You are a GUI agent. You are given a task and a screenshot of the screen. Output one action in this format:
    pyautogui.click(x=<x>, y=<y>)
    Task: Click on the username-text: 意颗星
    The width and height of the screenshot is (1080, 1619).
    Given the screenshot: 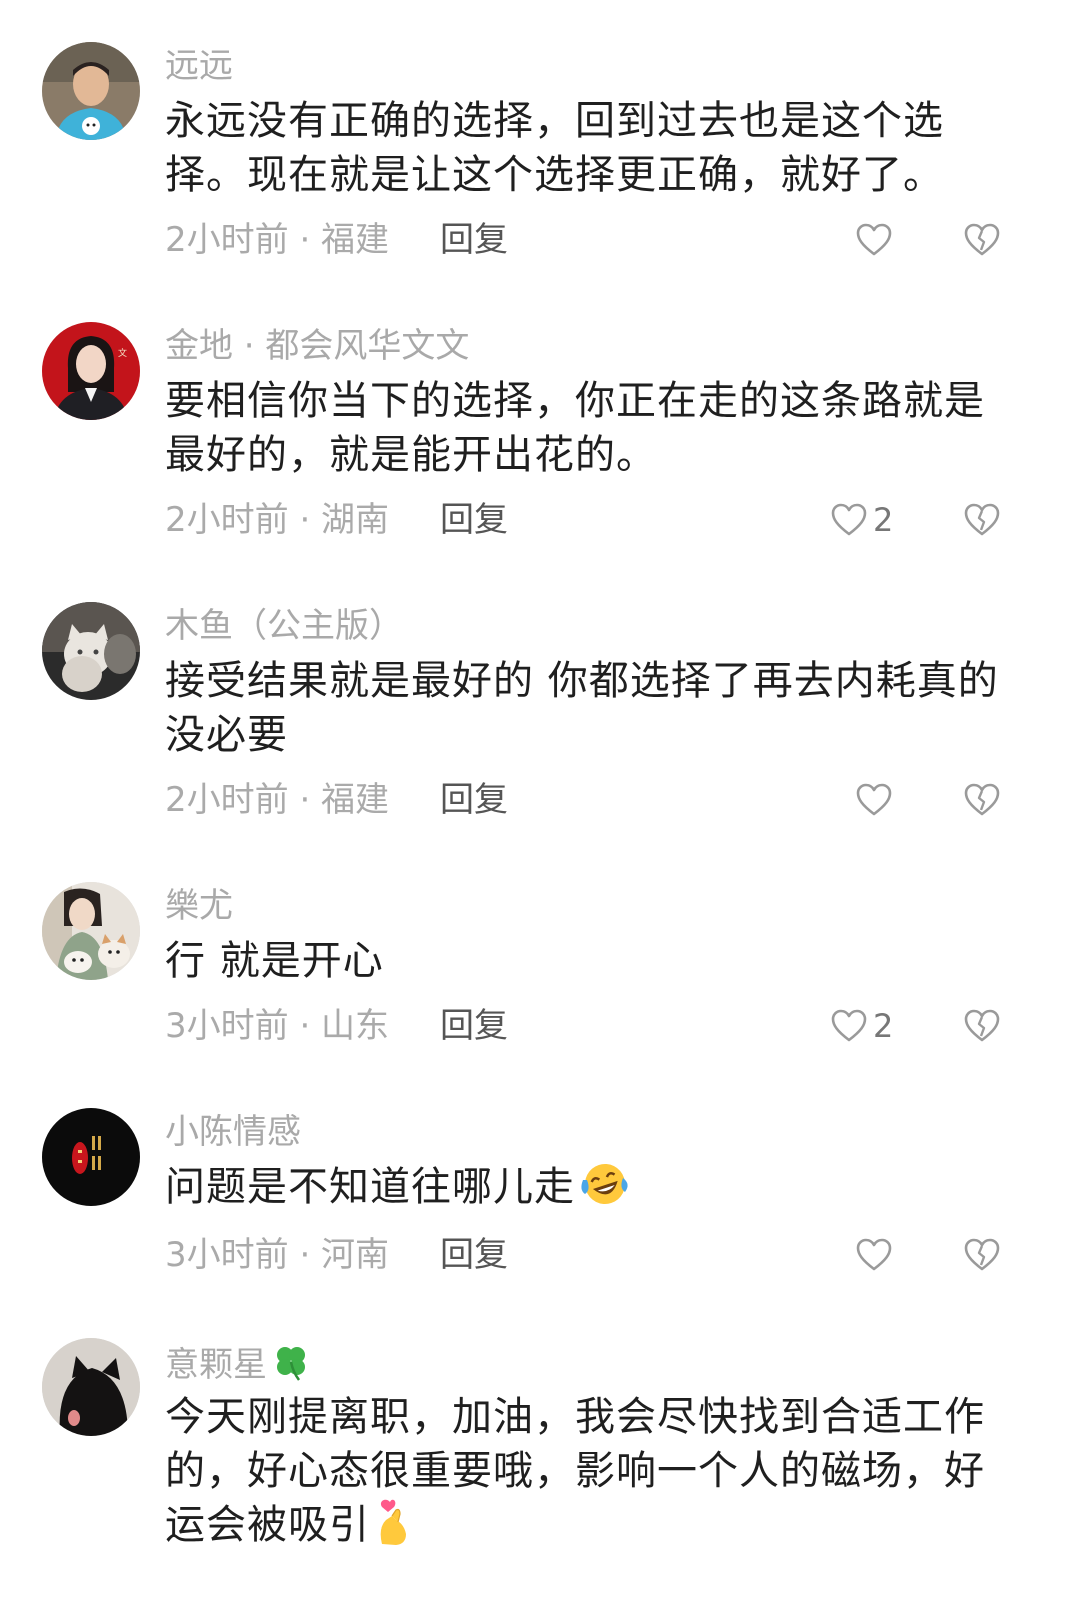 What is the action you would take?
    pyautogui.click(x=216, y=1365)
    